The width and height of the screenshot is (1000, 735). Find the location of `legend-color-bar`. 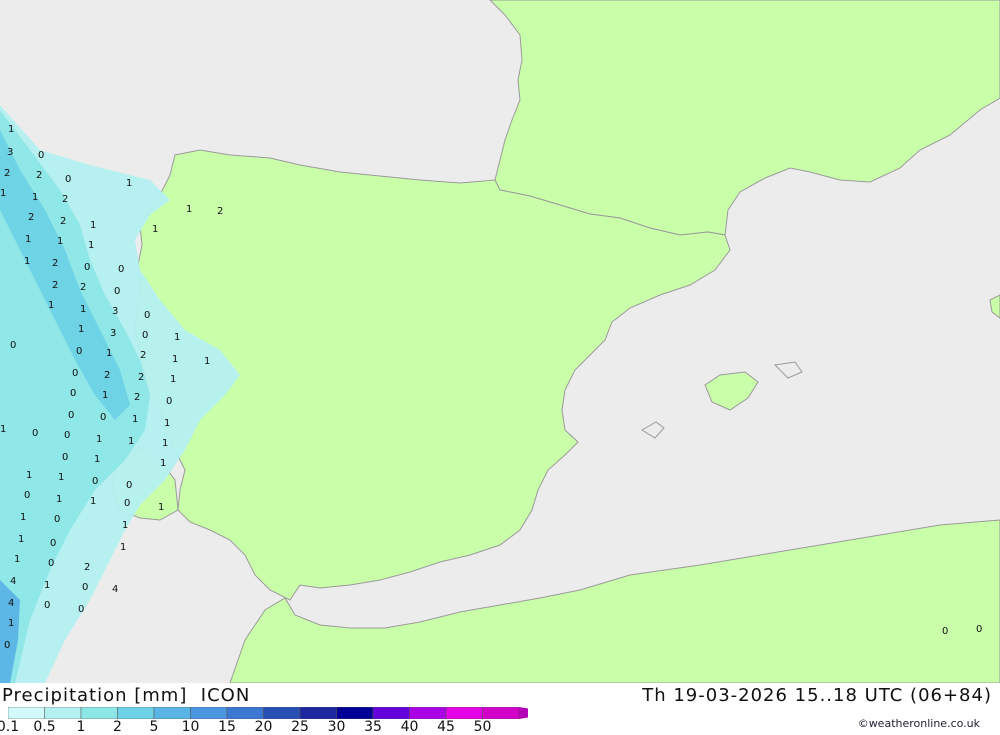

legend-color-bar is located at coordinates (268, 713).